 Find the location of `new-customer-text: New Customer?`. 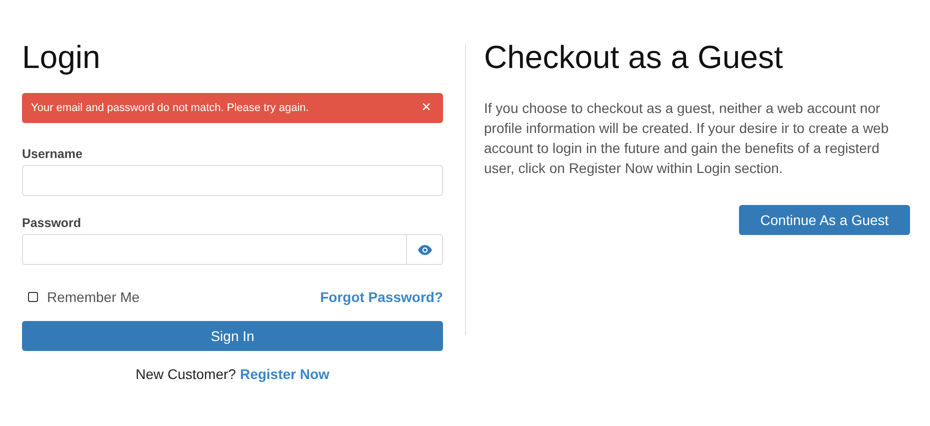

new-customer-text: New Customer? is located at coordinates (186, 374).